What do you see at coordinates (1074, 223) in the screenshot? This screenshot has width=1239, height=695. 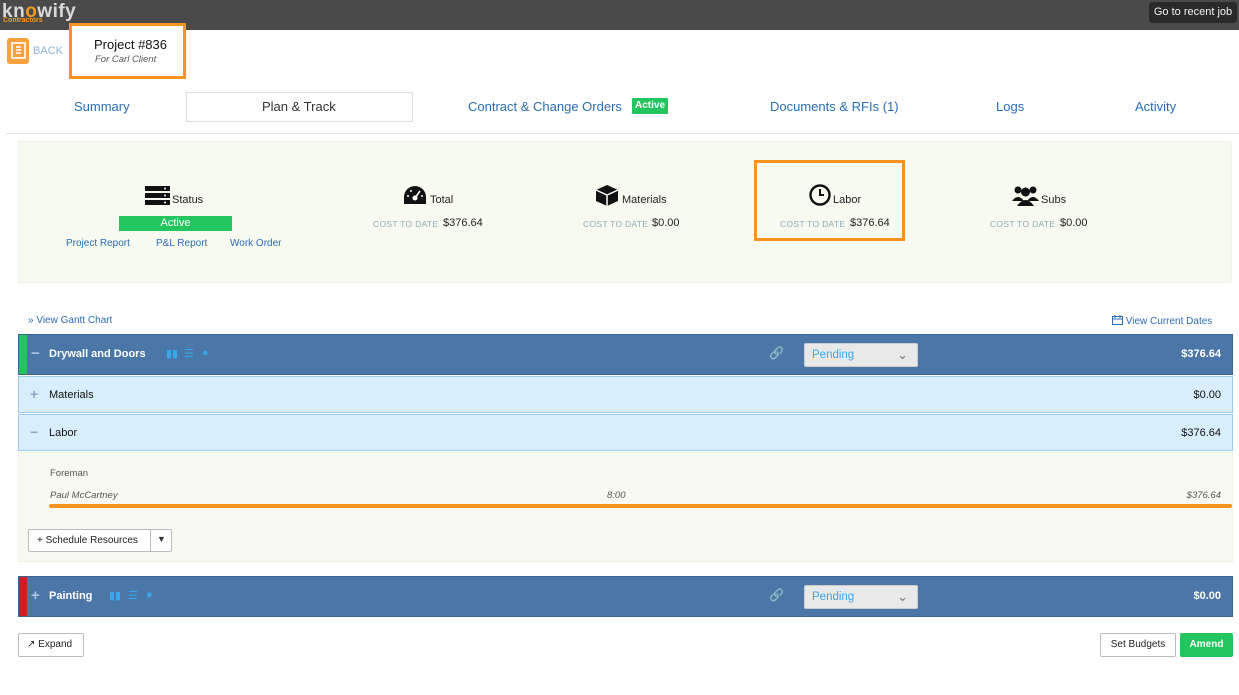 I see `subs-cost-value: $0.00` at bounding box center [1074, 223].